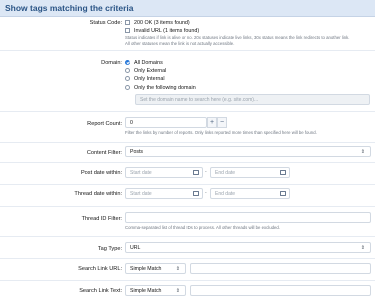 The height and width of the screenshot is (300, 375). What do you see at coordinates (136, 152) in the screenshot?
I see `content-filter-value: Posts` at bounding box center [136, 152].